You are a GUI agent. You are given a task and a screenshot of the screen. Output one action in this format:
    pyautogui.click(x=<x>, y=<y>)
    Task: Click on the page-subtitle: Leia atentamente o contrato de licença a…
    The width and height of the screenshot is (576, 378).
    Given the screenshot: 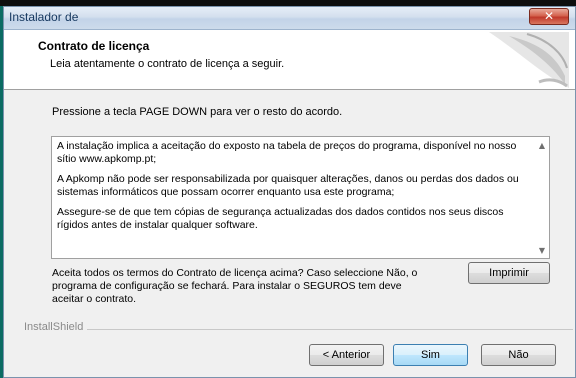 What is the action you would take?
    pyautogui.click(x=167, y=64)
    